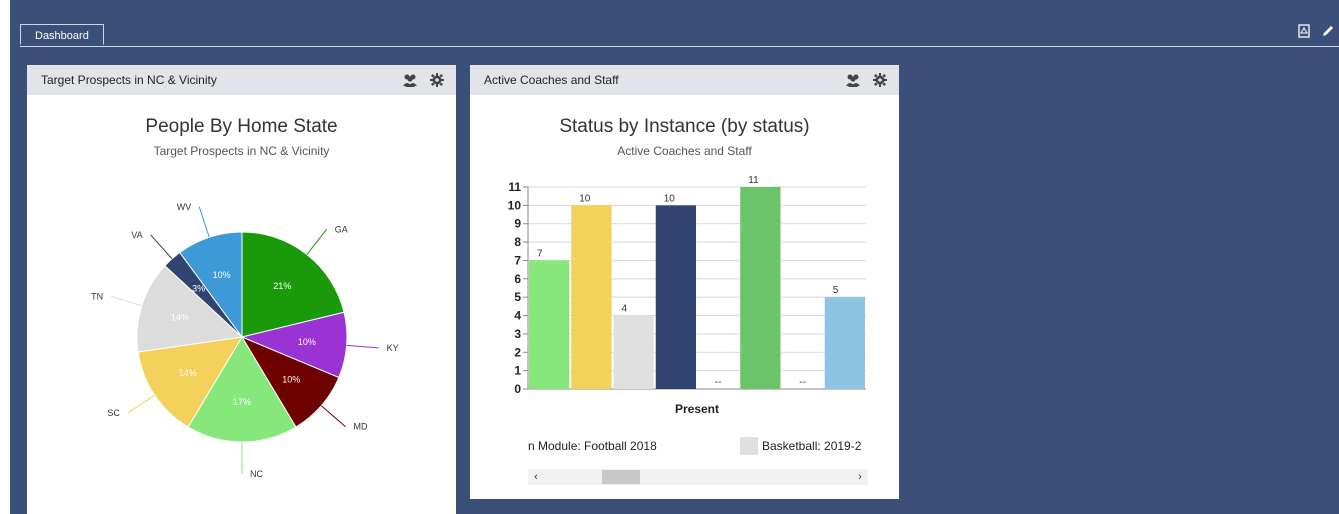 Image resolution: width=1339 pixels, height=514 pixels. I want to click on y-tick-label: 10, so click(515, 205).